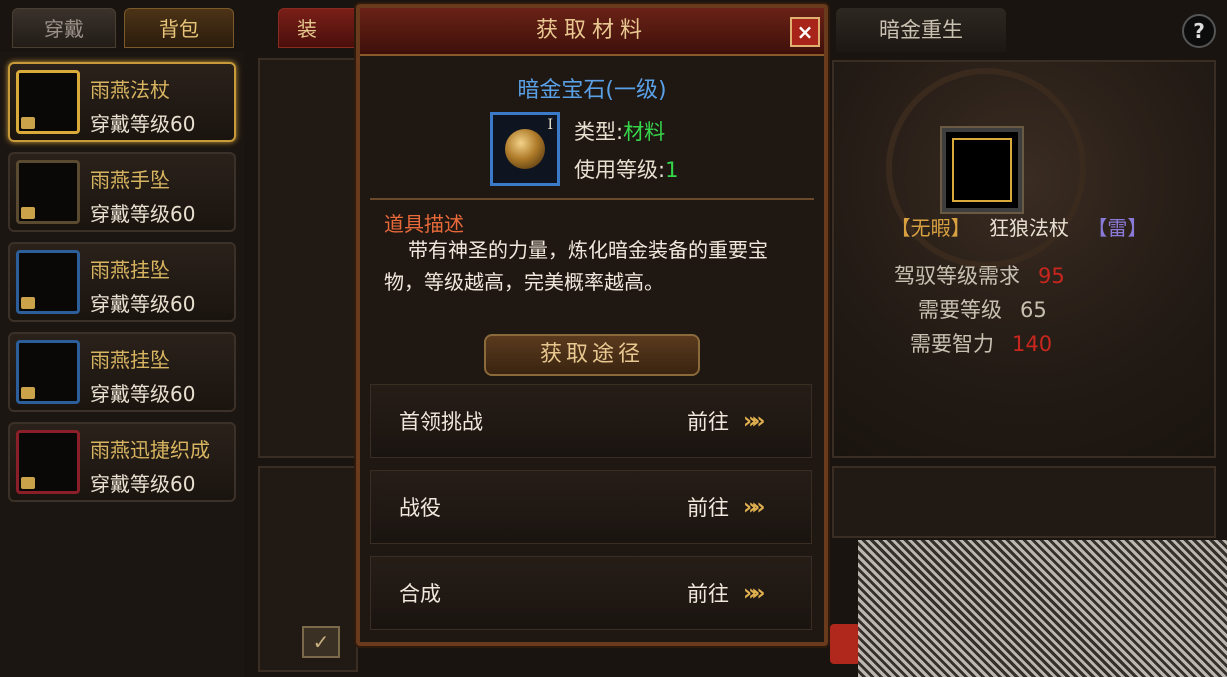  Describe the element at coordinates (1117, 228) in the screenshot. I see `tag-thunder: 【雷】` at that location.